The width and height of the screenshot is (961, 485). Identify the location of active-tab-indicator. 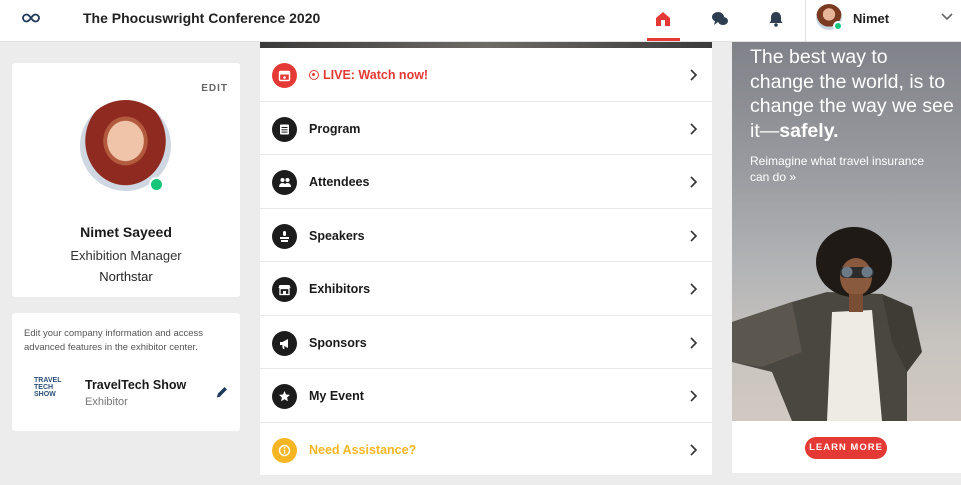
(663, 39).